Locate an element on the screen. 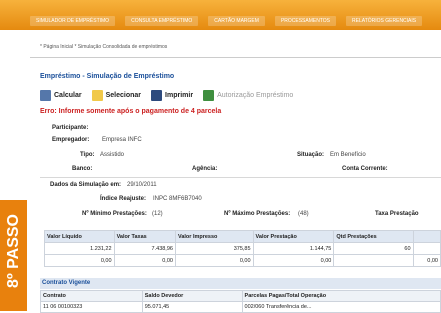 The width and height of the screenshot is (441, 313). imprimir-label: Imprimir is located at coordinates (179, 95).